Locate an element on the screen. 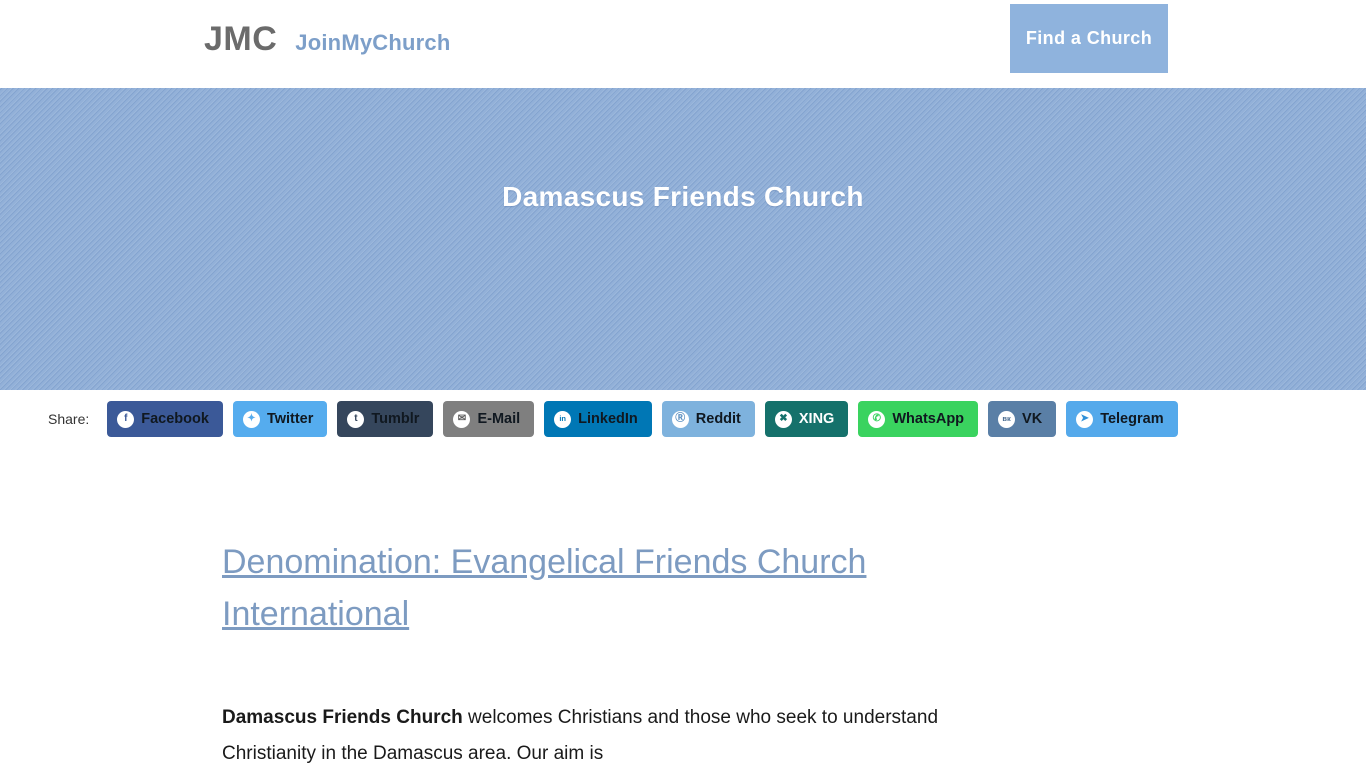  xing-icon: ✖ is located at coordinates (783, 419).